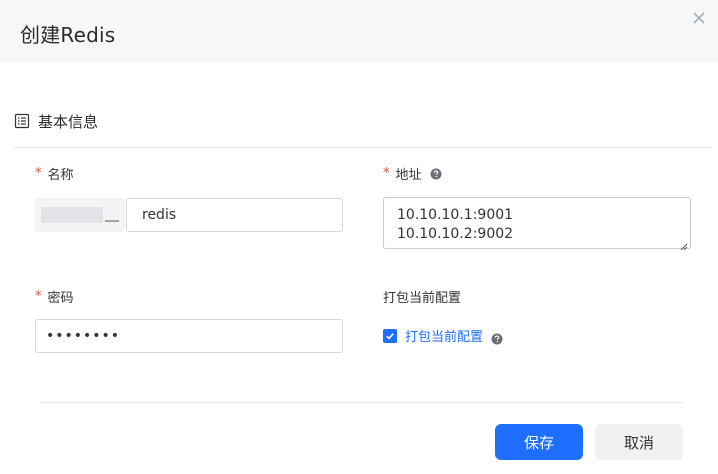 This screenshot has height=474, width=718. I want to click on password-label: * 密码, so click(54, 296).